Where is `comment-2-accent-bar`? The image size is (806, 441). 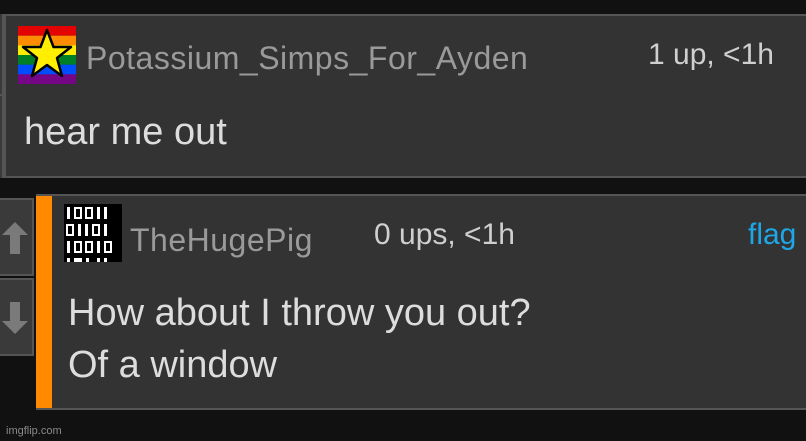 comment-2-accent-bar is located at coordinates (44, 302).